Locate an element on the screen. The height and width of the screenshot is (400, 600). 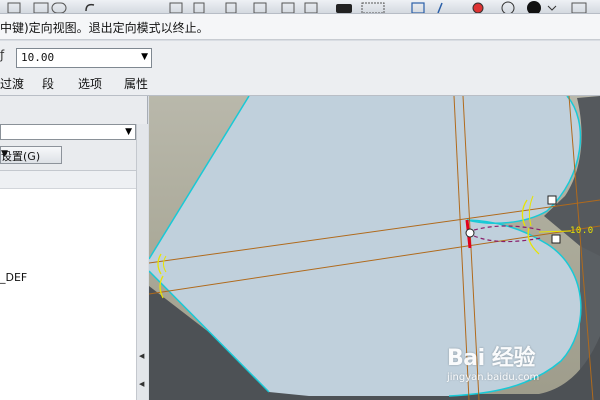
vertex-marker is located at coordinates (470, 233).